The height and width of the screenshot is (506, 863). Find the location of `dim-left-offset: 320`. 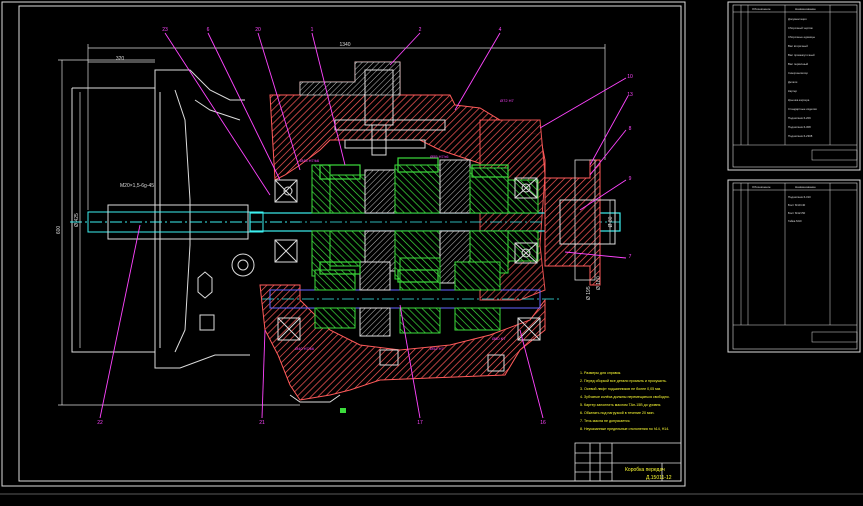

dim-left-offset: 320 is located at coordinates (120, 59).